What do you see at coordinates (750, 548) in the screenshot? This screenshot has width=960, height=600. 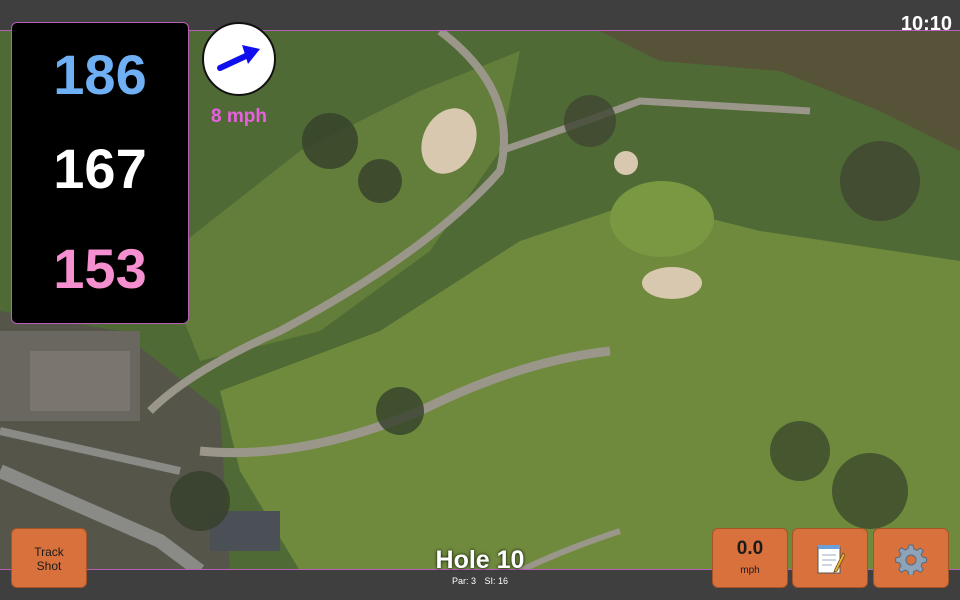 I see `speed-value: 0.0` at bounding box center [750, 548].